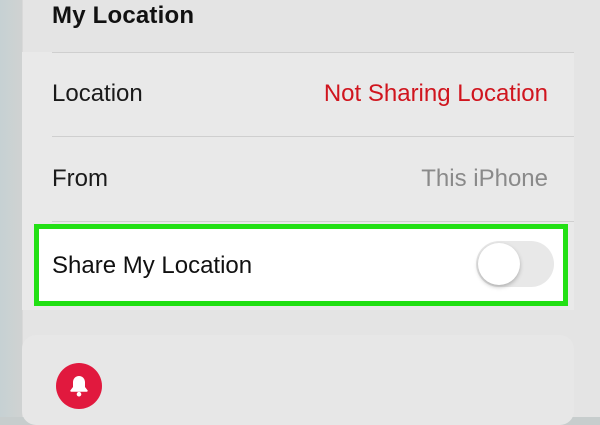 The height and width of the screenshot is (425, 600). Describe the element at coordinates (80, 178) in the screenshot. I see `from-label: From` at that location.